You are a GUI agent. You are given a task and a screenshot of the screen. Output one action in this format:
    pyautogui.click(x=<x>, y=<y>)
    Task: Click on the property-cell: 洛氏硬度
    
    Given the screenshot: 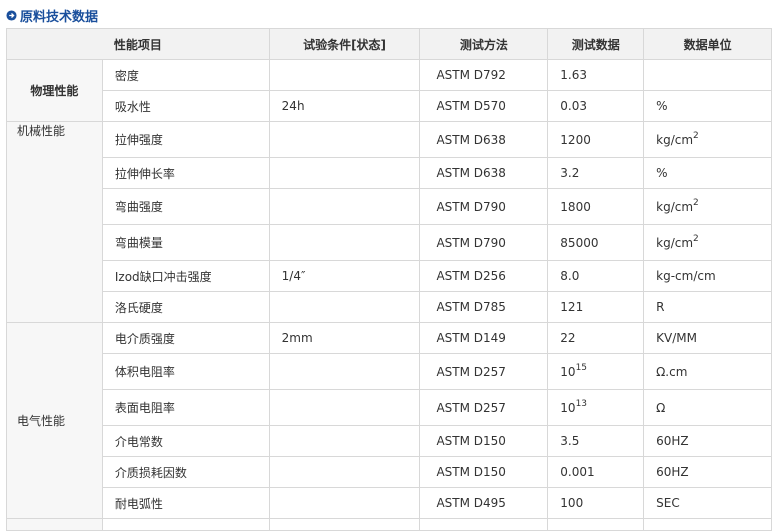 What is the action you would take?
    pyautogui.click(x=185, y=307)
    